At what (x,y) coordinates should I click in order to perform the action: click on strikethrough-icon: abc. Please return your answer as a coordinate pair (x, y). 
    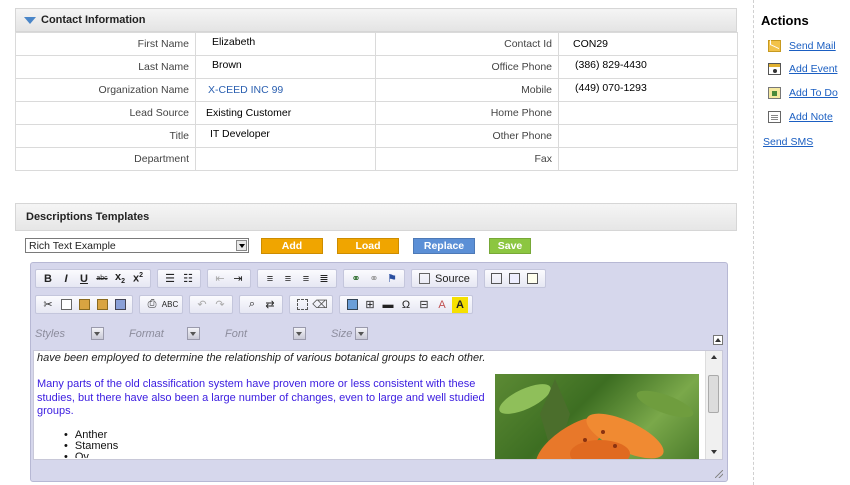
    Looking at the image, I should click on (102, 279).